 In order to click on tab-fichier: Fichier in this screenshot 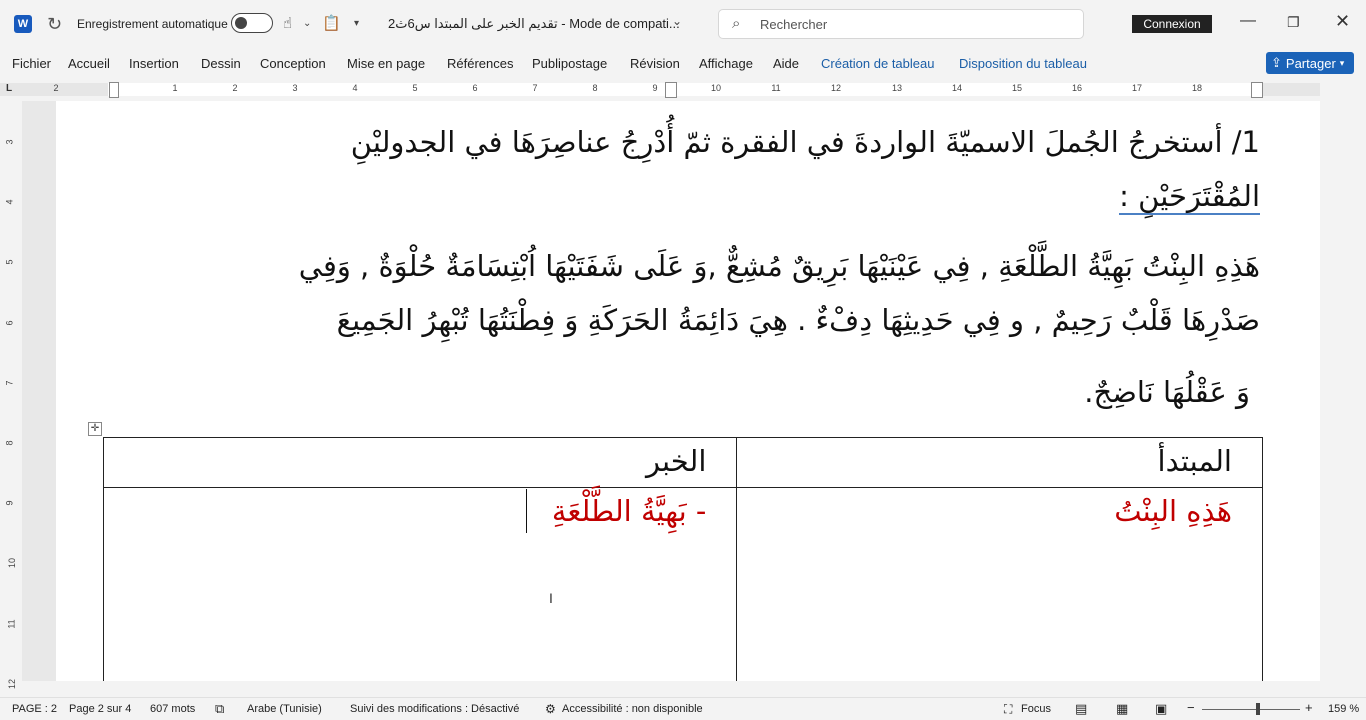, I will do `click(31, 63)`.